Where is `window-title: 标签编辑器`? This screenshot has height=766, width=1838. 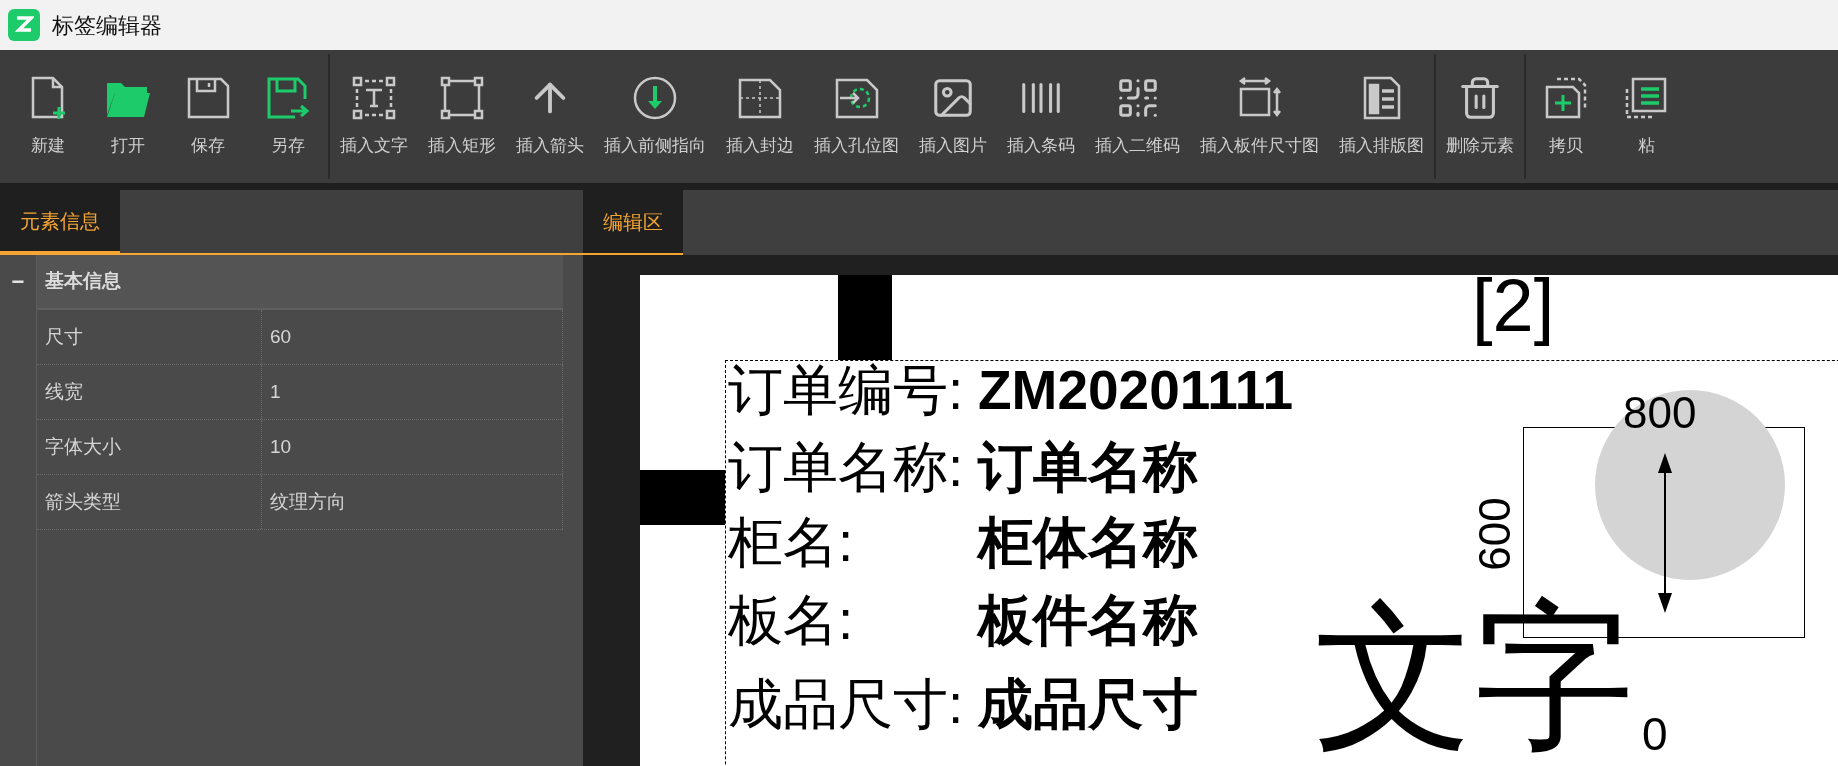 window-title: 标签编辑器 is located at coordinates (107, 25).